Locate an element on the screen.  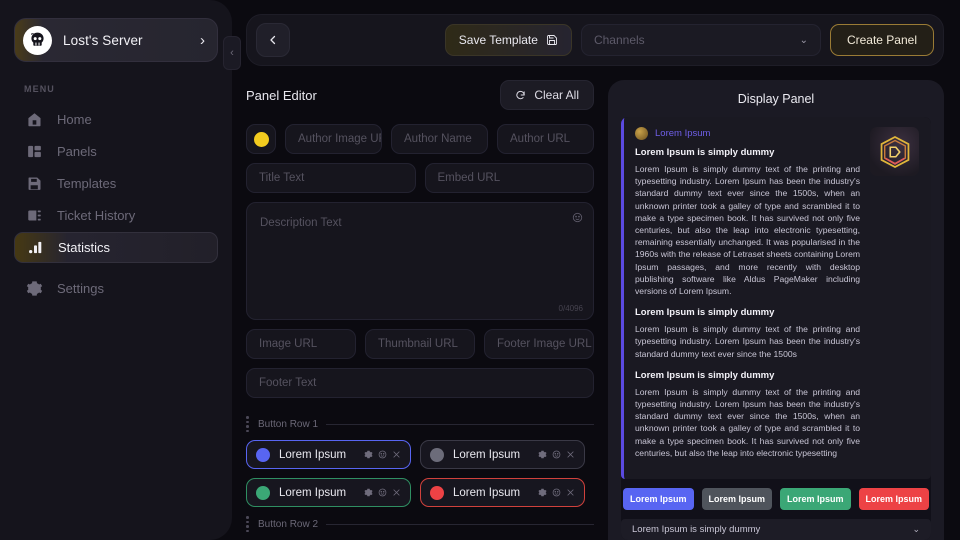
embed-select-label: Lorem Ipsum is simply dummy is located at coordinates (696, 530).